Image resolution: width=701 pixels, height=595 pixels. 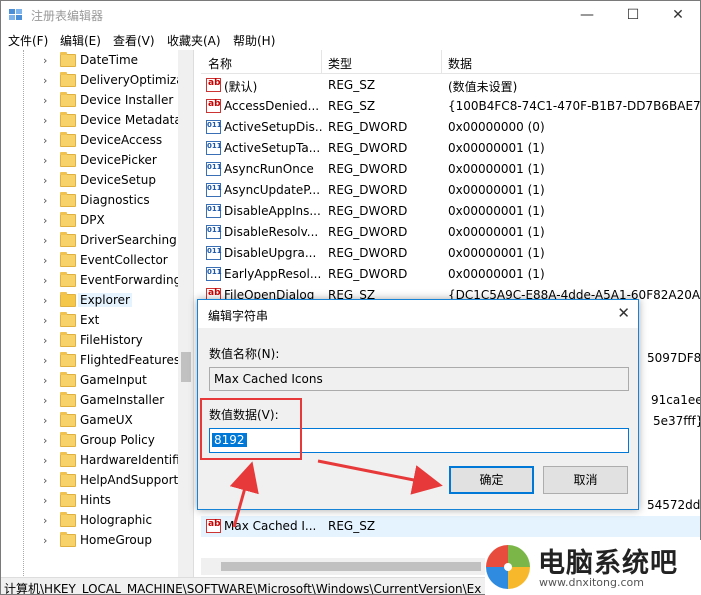 I want to click on windows-logo-icon, so click(x=508, y=567).